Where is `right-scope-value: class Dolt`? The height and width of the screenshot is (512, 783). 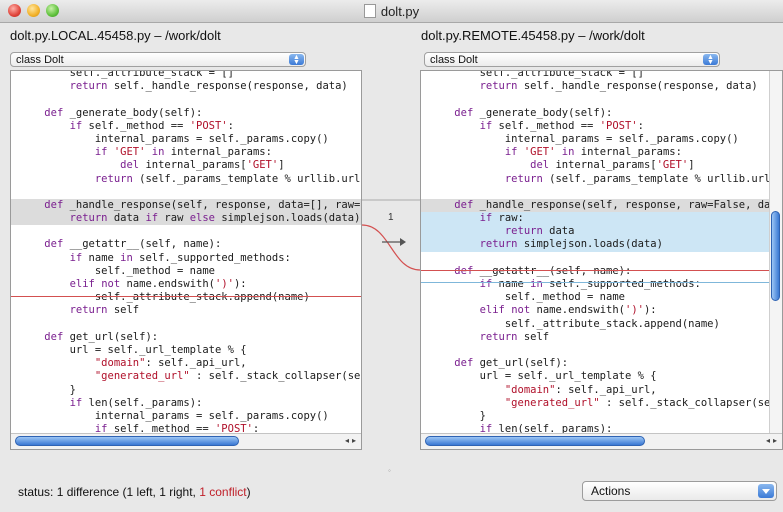 right-scope-value: class Dolt is located at coordinates (454, 60).